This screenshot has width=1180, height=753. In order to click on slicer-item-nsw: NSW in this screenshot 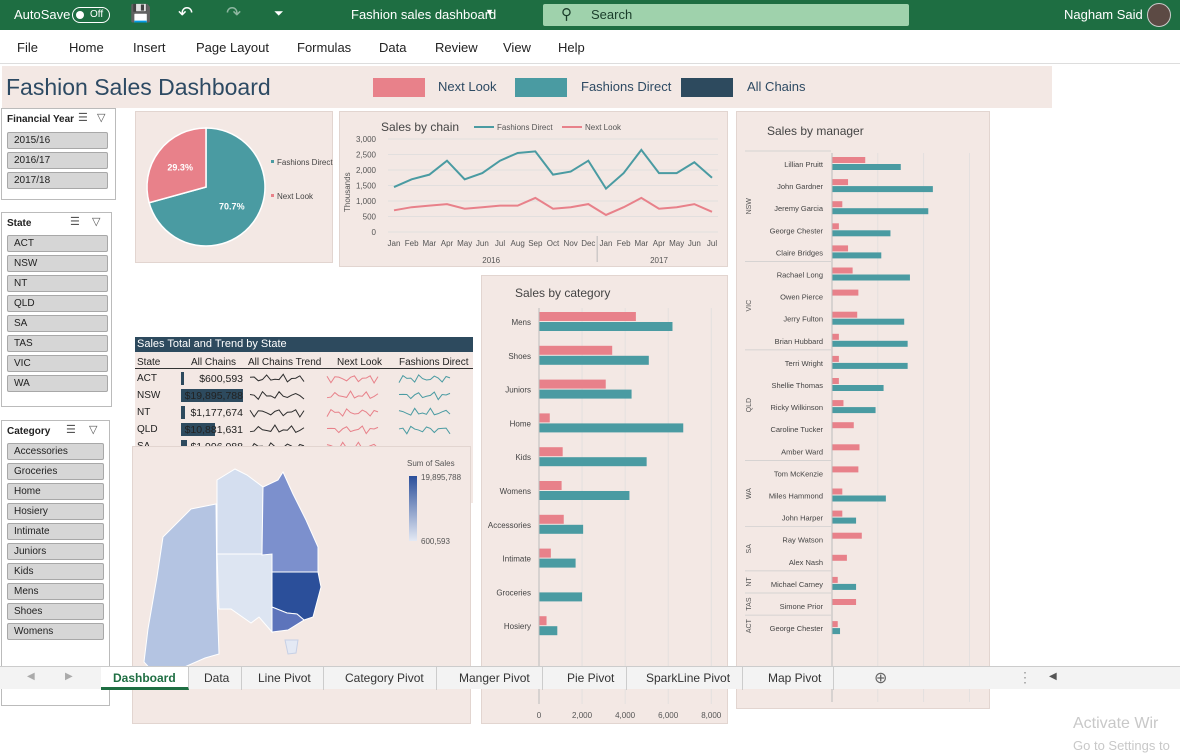, I will do `click(57, 263)`.